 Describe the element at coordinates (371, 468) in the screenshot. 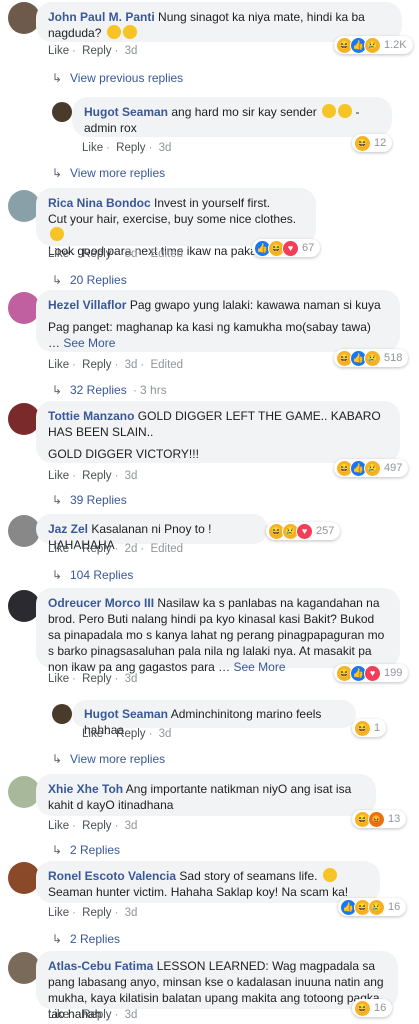

I see `reactions-pill: 😆 👍 😢 497` at that location.